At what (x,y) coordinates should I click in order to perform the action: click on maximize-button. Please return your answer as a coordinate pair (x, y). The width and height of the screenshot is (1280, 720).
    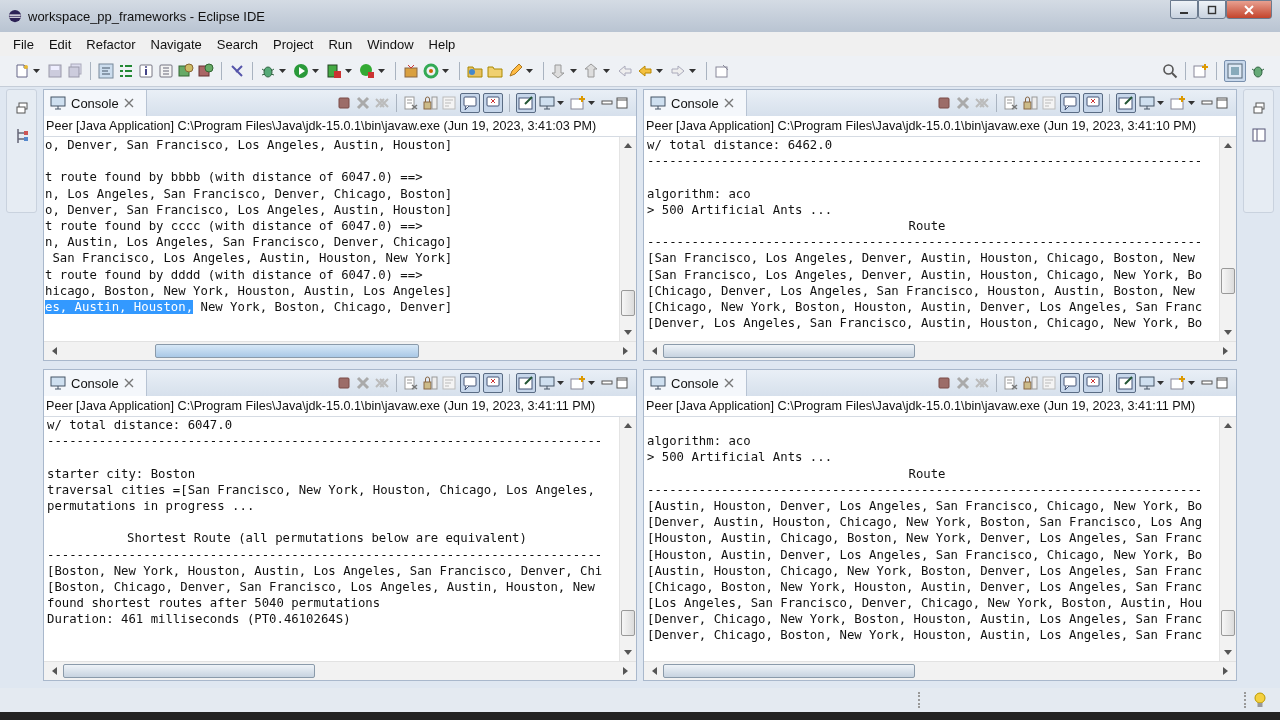
    Looking at the image, I should click on (1212, 9).